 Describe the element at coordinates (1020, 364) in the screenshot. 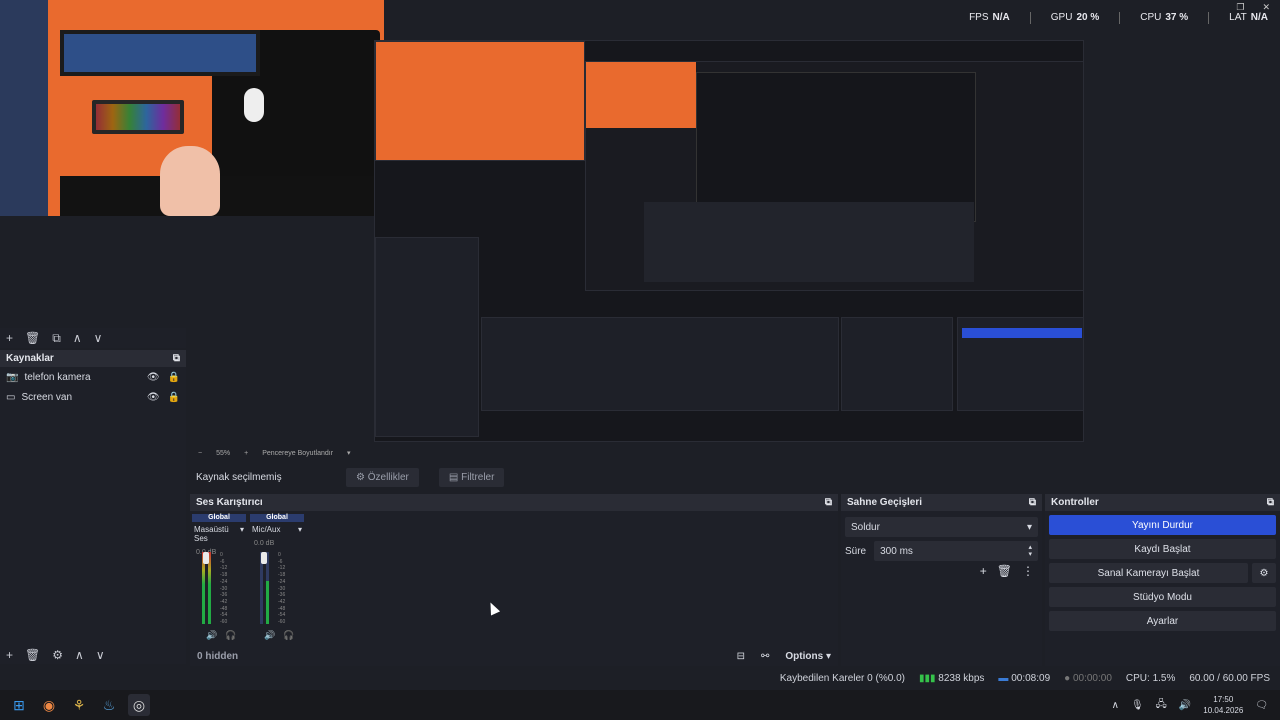

I see `nested-controls` at that location.